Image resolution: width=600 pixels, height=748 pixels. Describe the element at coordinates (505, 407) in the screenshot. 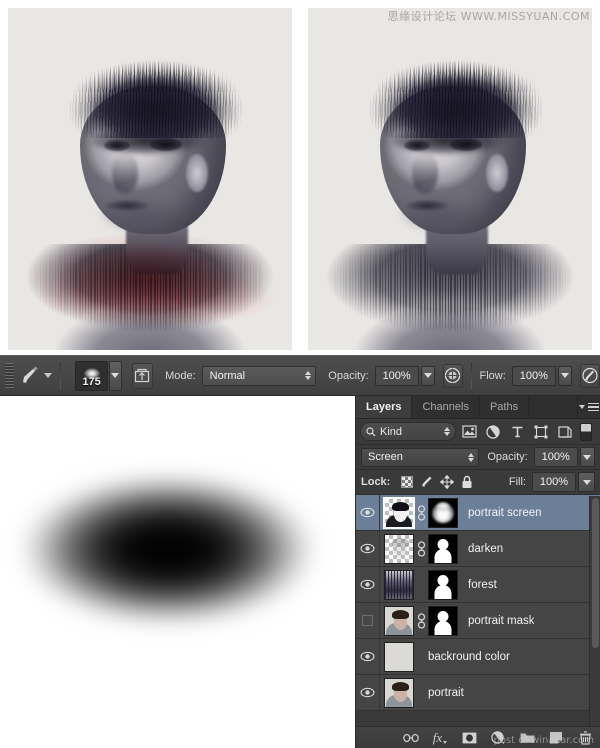

I see `tab-paths: Paths` at that location.